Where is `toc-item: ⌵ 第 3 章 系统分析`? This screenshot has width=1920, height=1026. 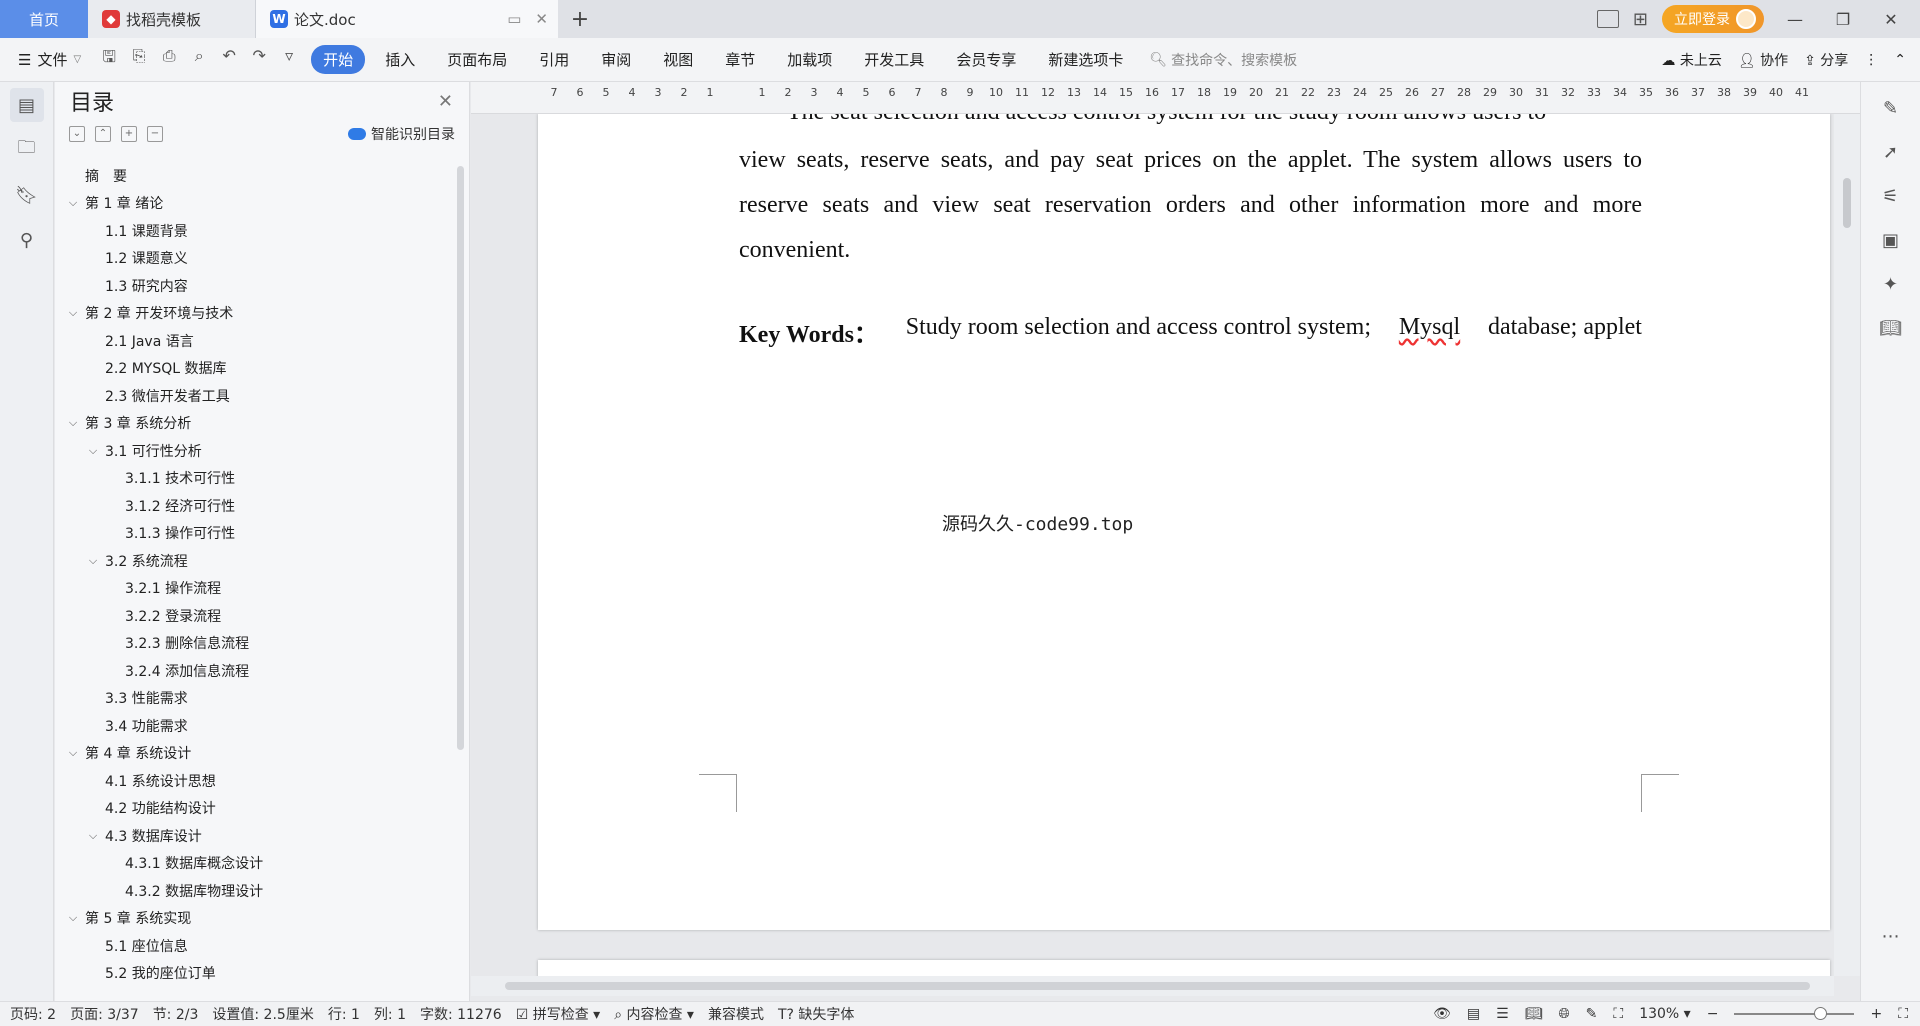
toc-item: ⌵ 第 3 章 系统分析 is located at coordinates (252, 424).